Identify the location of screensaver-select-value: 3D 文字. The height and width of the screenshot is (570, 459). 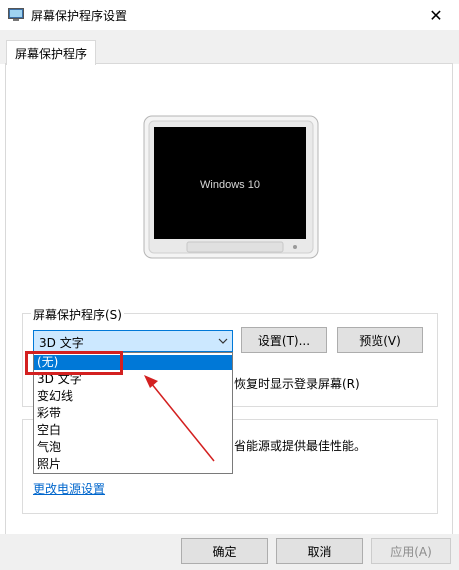
(61, 343).